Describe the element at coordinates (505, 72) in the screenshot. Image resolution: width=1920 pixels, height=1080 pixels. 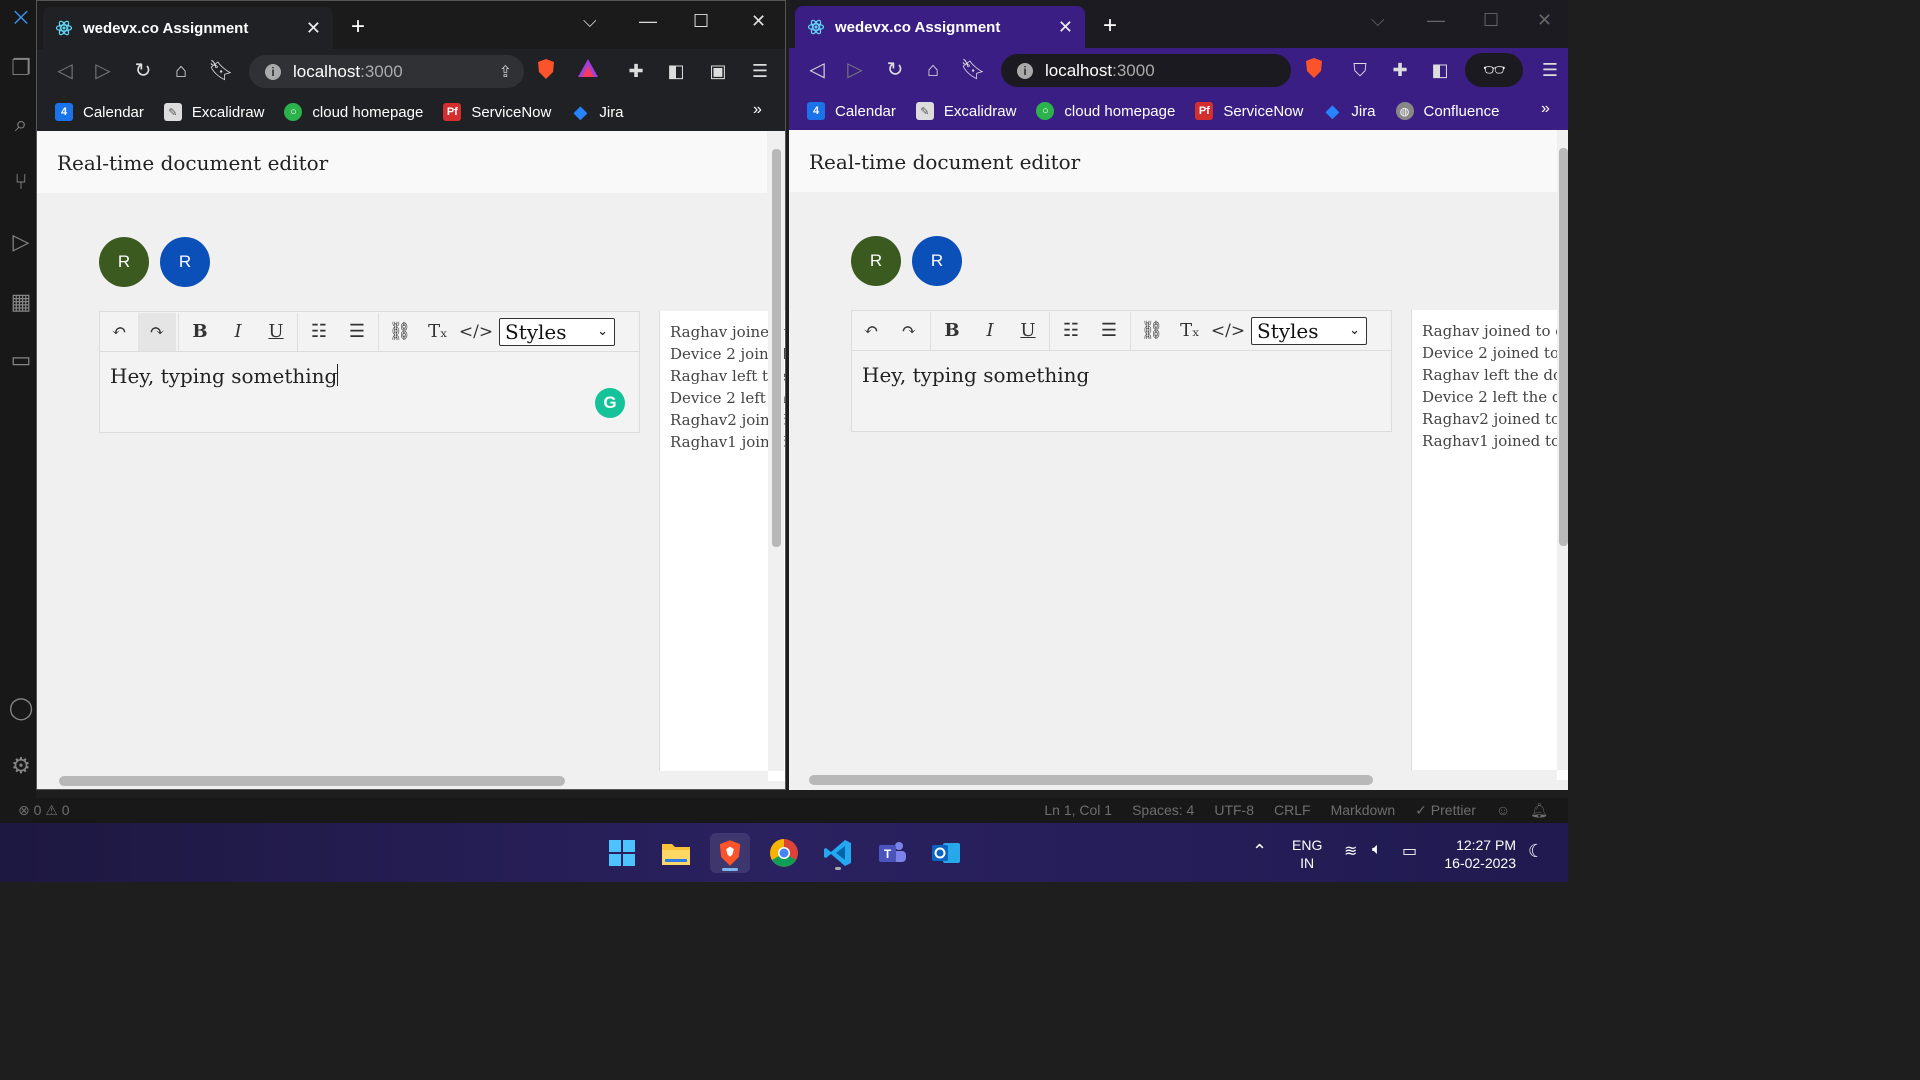
I see `share-icon: ⇪` at that location.